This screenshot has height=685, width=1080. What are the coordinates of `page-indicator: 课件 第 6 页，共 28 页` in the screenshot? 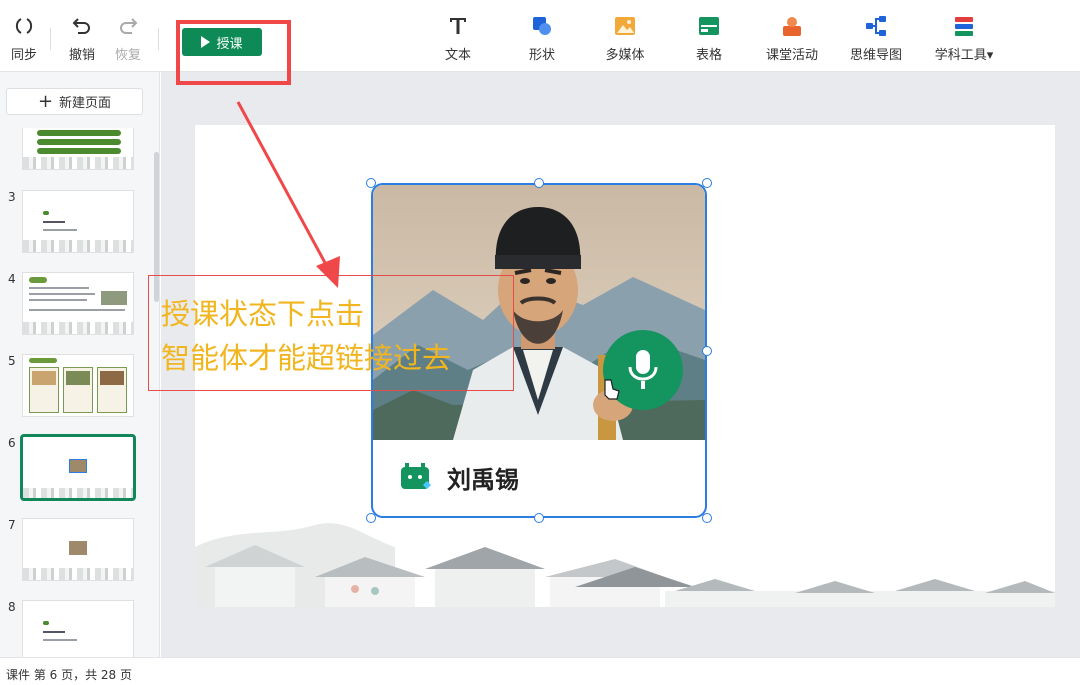 It's located at (69, 675).